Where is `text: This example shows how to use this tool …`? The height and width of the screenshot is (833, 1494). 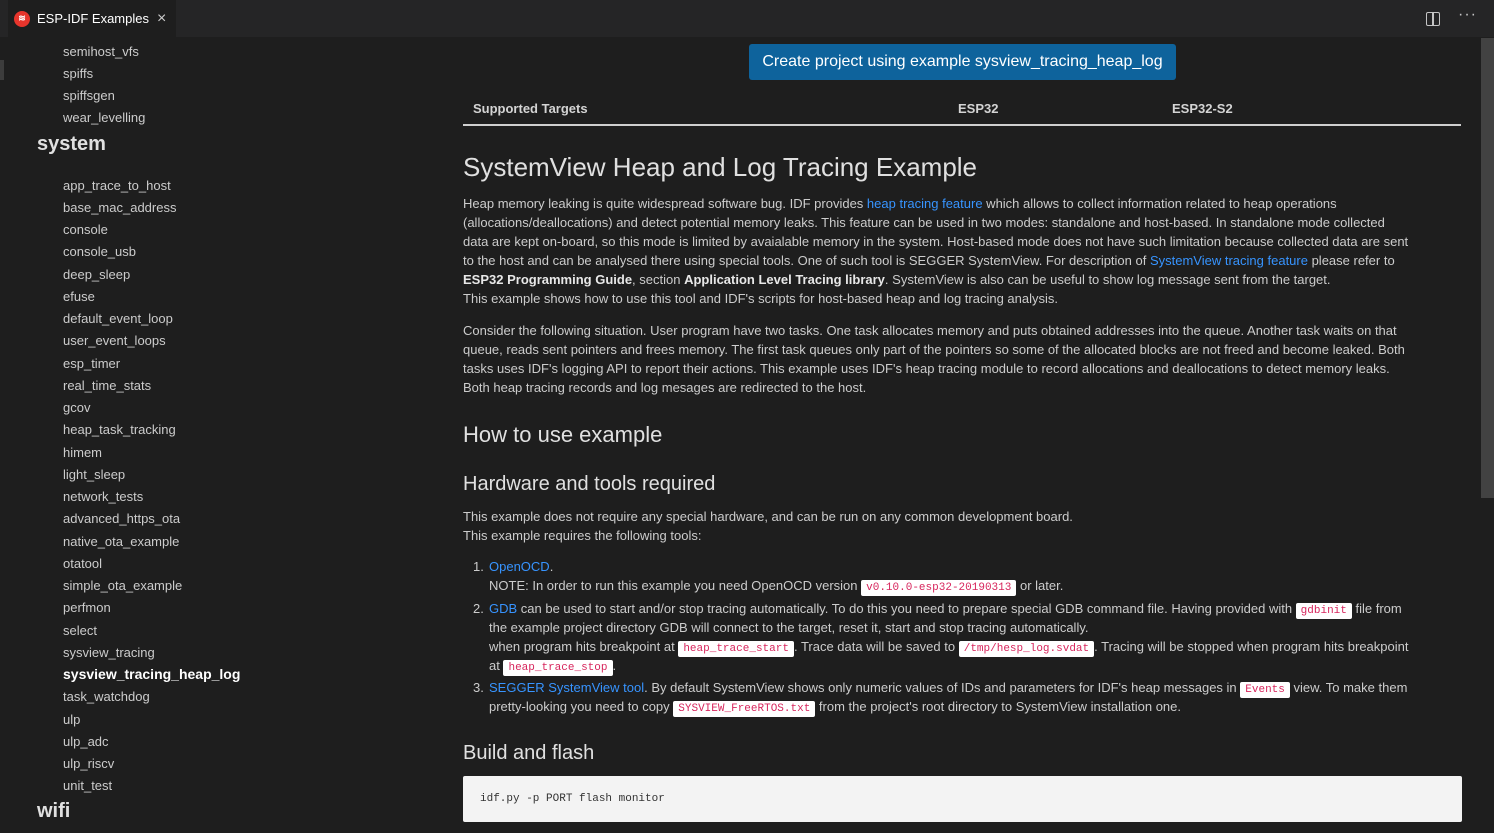
text: This example shows how to use this tool … is located at coordinates (761, 298).